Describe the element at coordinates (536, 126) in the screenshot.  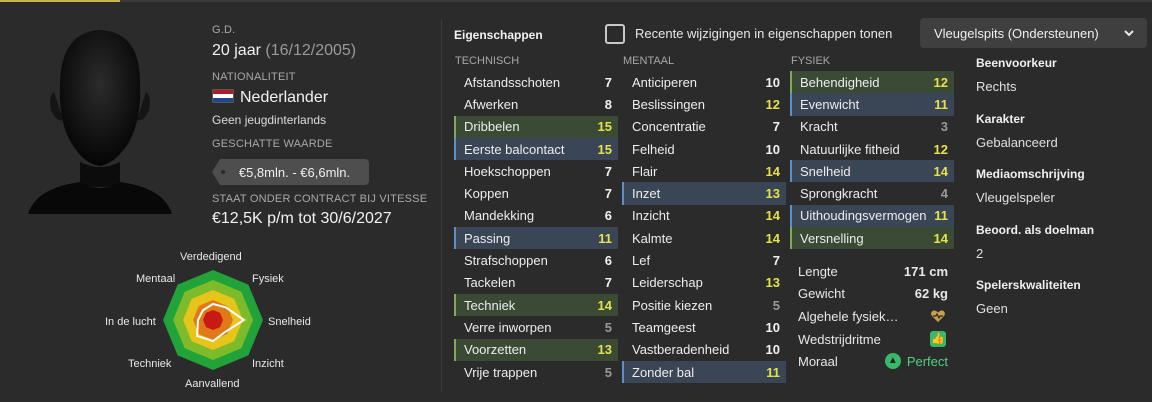
I see `attribute-row-dribbelen: Dribbelen 15` at that location.